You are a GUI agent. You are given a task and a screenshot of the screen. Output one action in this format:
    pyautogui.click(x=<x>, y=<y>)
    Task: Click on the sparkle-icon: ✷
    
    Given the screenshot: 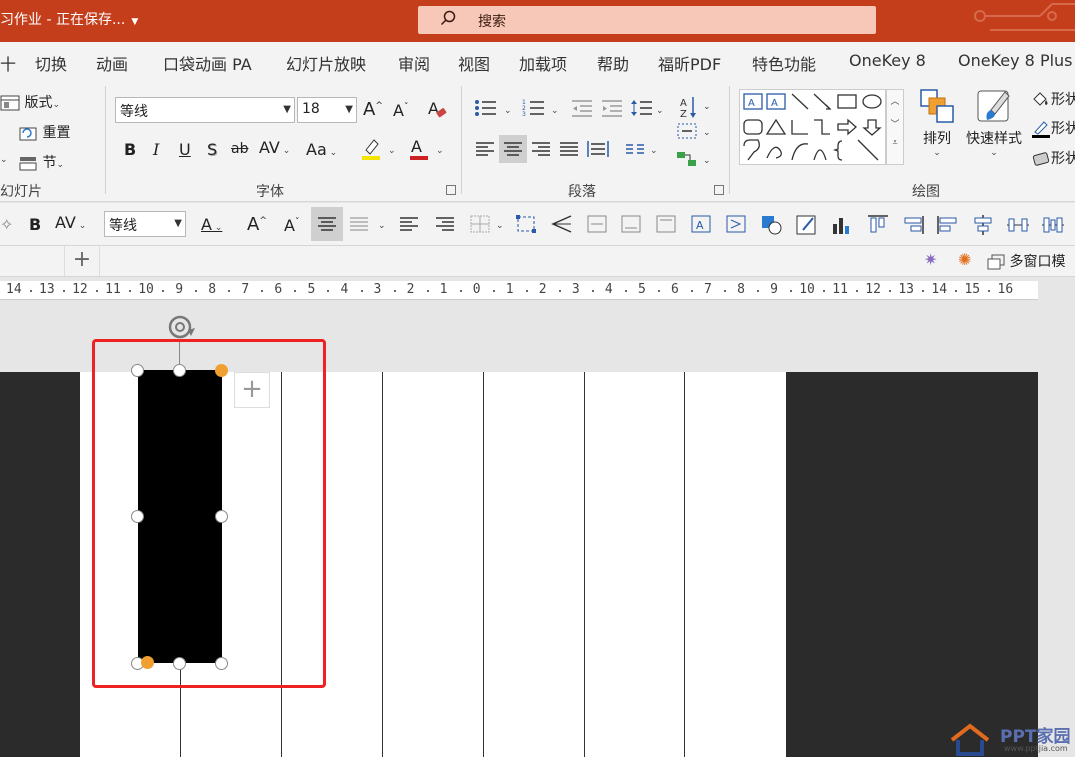 What is the action you would take?
    pyautogui.click(x=930, y=259)
    